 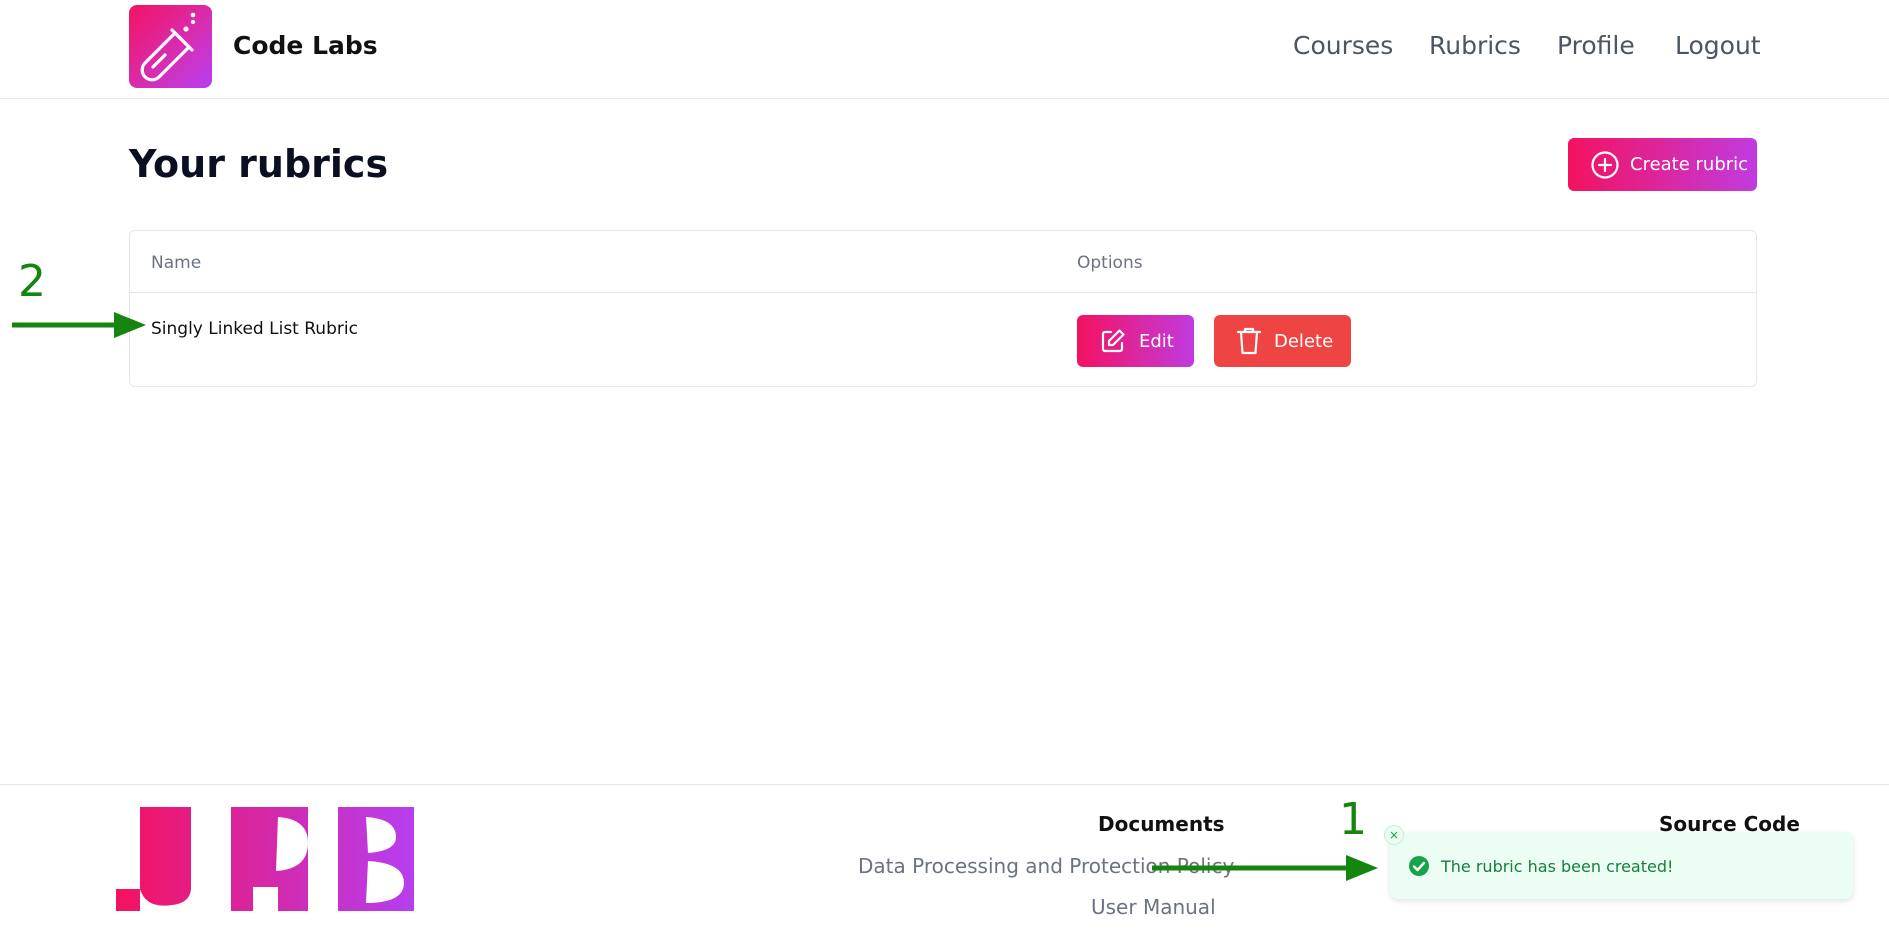 What do you see at coordinates (943, 292) in the screenshot?
I see `table-divider` at bounding box center [943, 292].